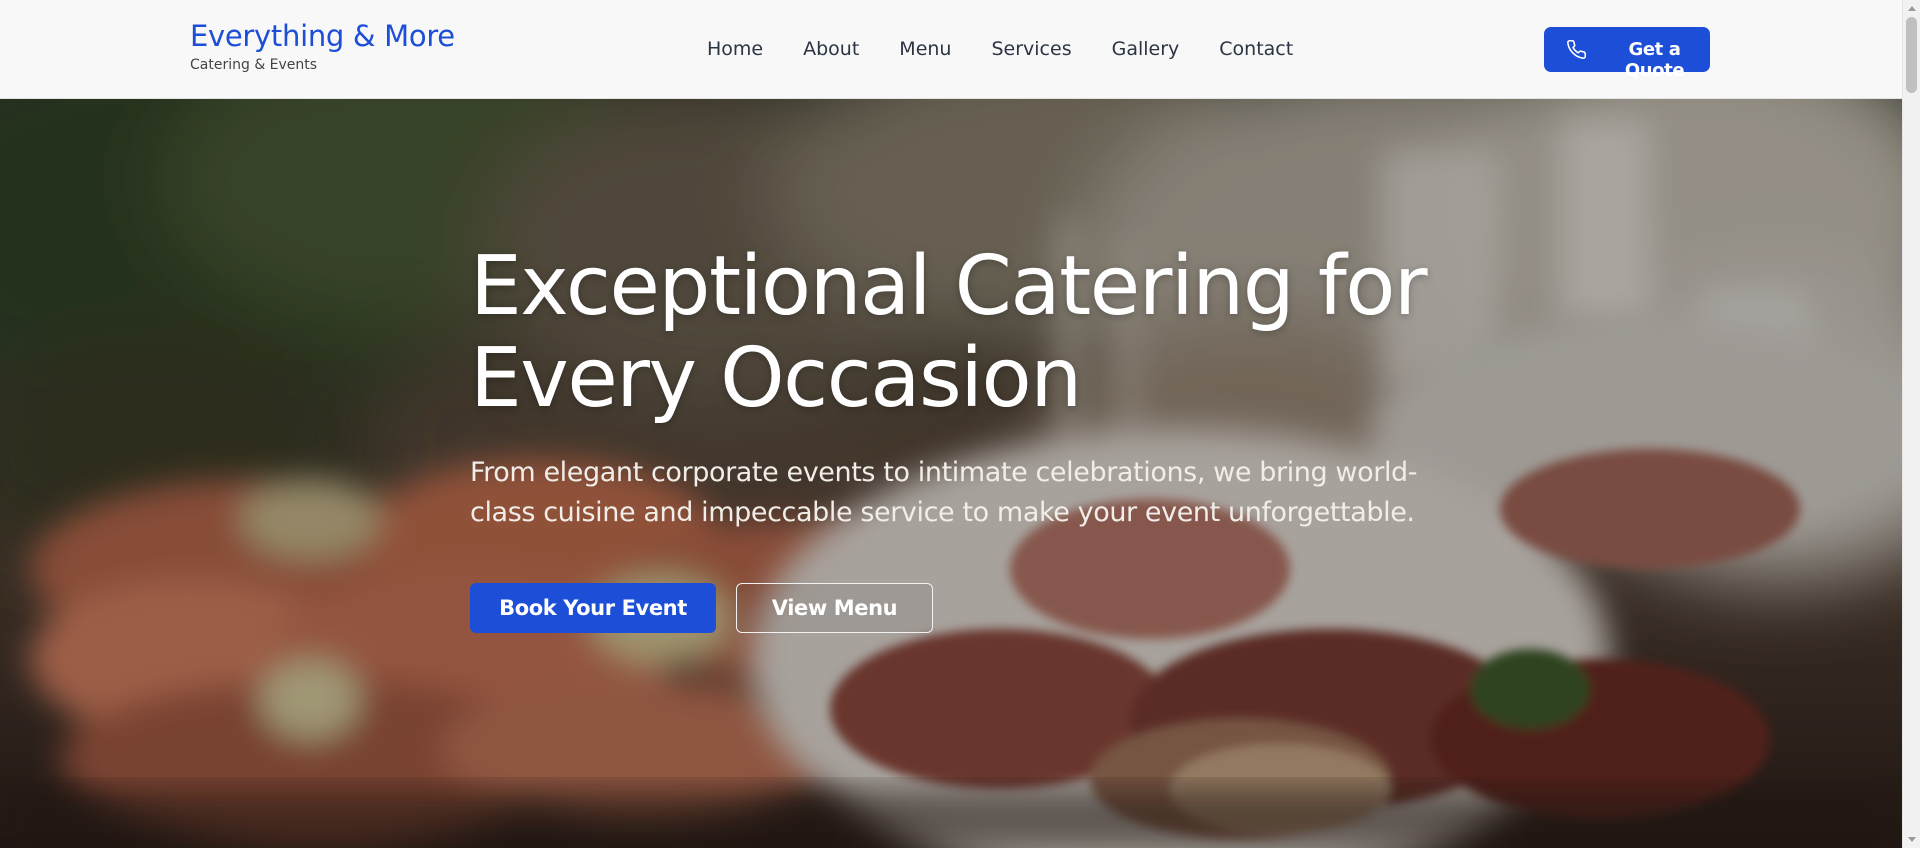 This screenshot has height=848, width=1920. What do you see at coordinates (949, 286) in the screenshot?
I see `hero-headline-line1: Exceptional Catering for` at bounding box center [949, 286].